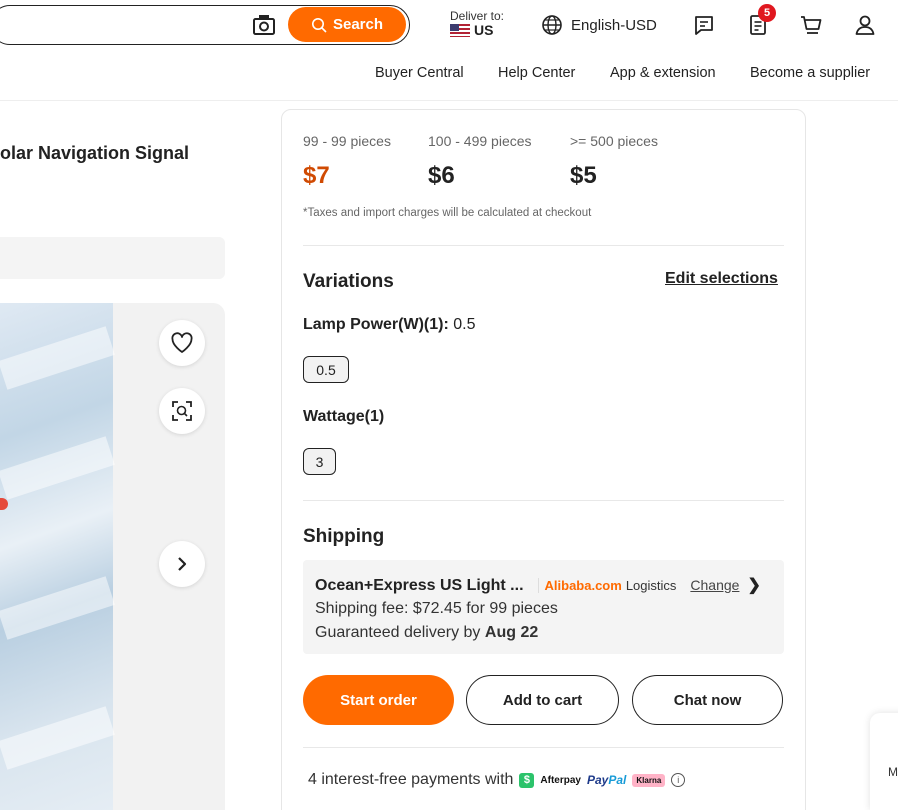 This screenshot has height=810, width=898. What do you see at coordinates (678, 780) in the screenshot?
I see `info-icon: i` at bounding box center [678, 780].